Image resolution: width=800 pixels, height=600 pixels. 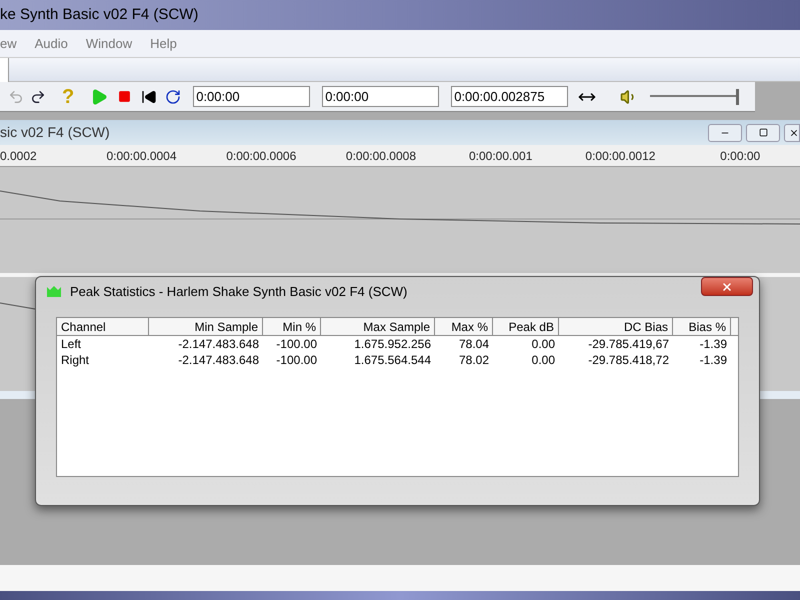 I want to click on menu-item: Audio, so click(x=51, y=44).